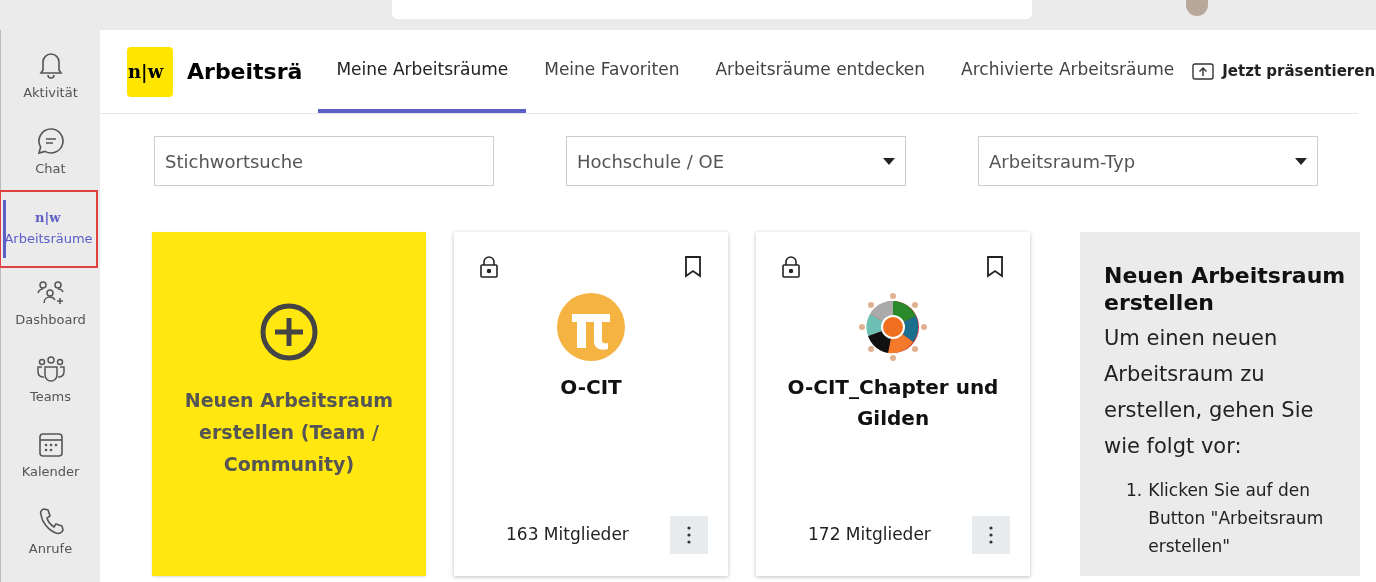  I want to click on bell-icon, so click(50, 65).